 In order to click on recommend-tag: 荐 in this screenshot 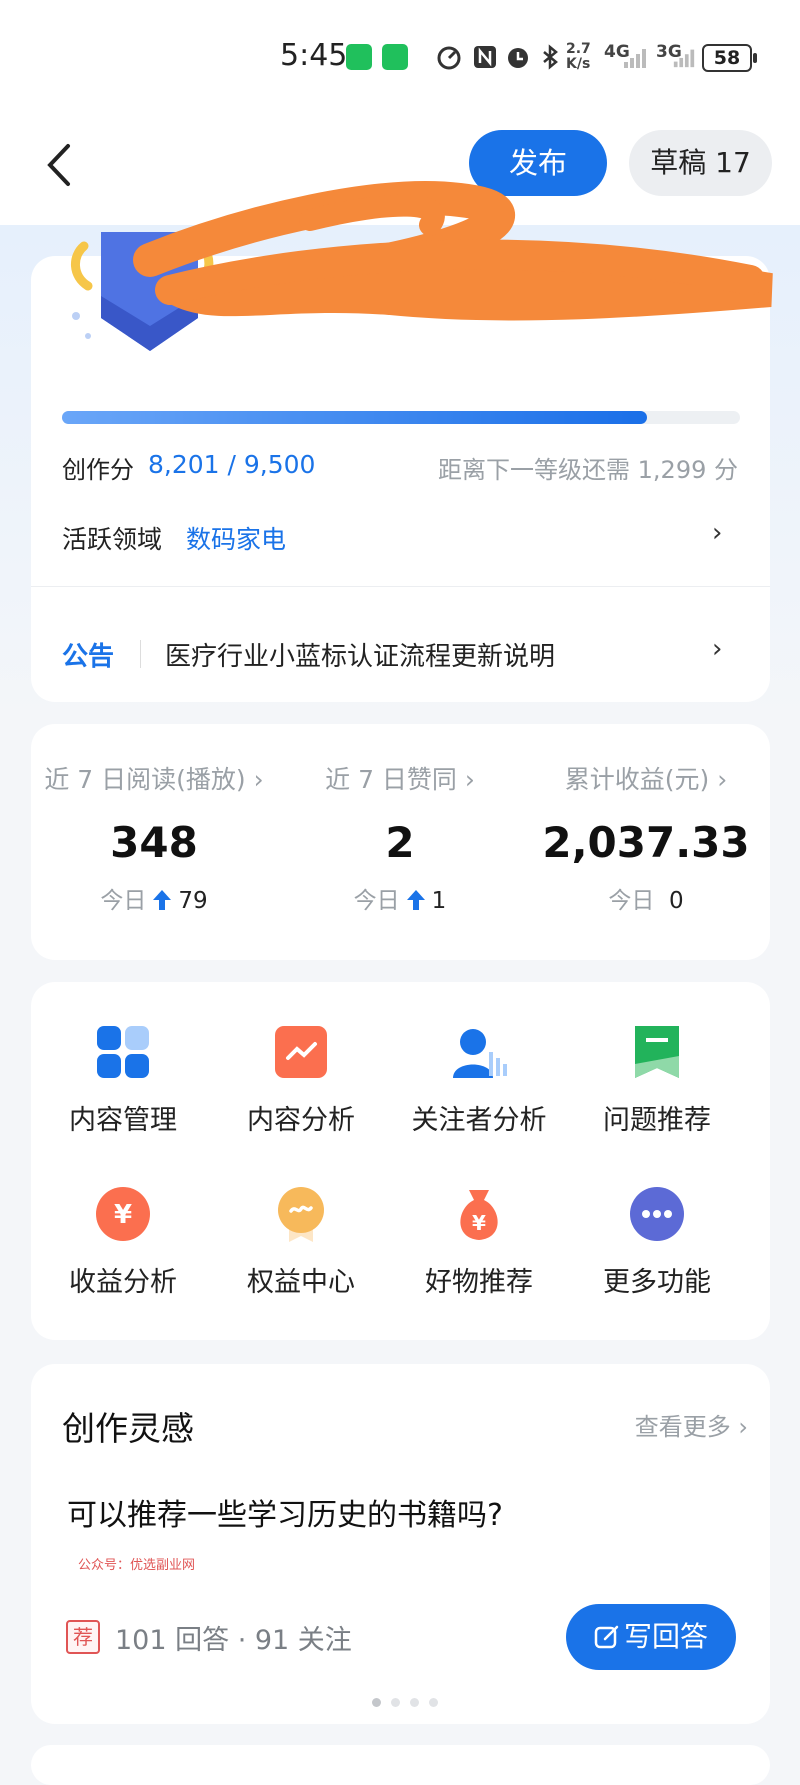, I will do `click(83, 1637)`.